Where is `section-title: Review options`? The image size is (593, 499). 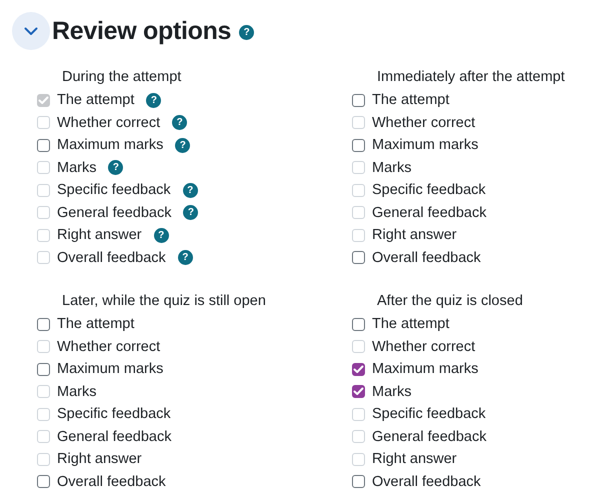
section-title: Review options is located at coordinates (142, 31).